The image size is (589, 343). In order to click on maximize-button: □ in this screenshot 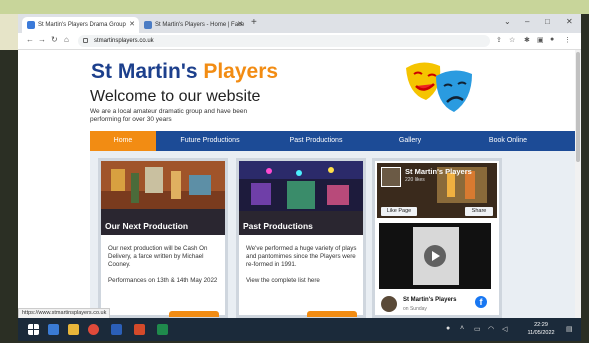, I will do `click(547, 21)`.